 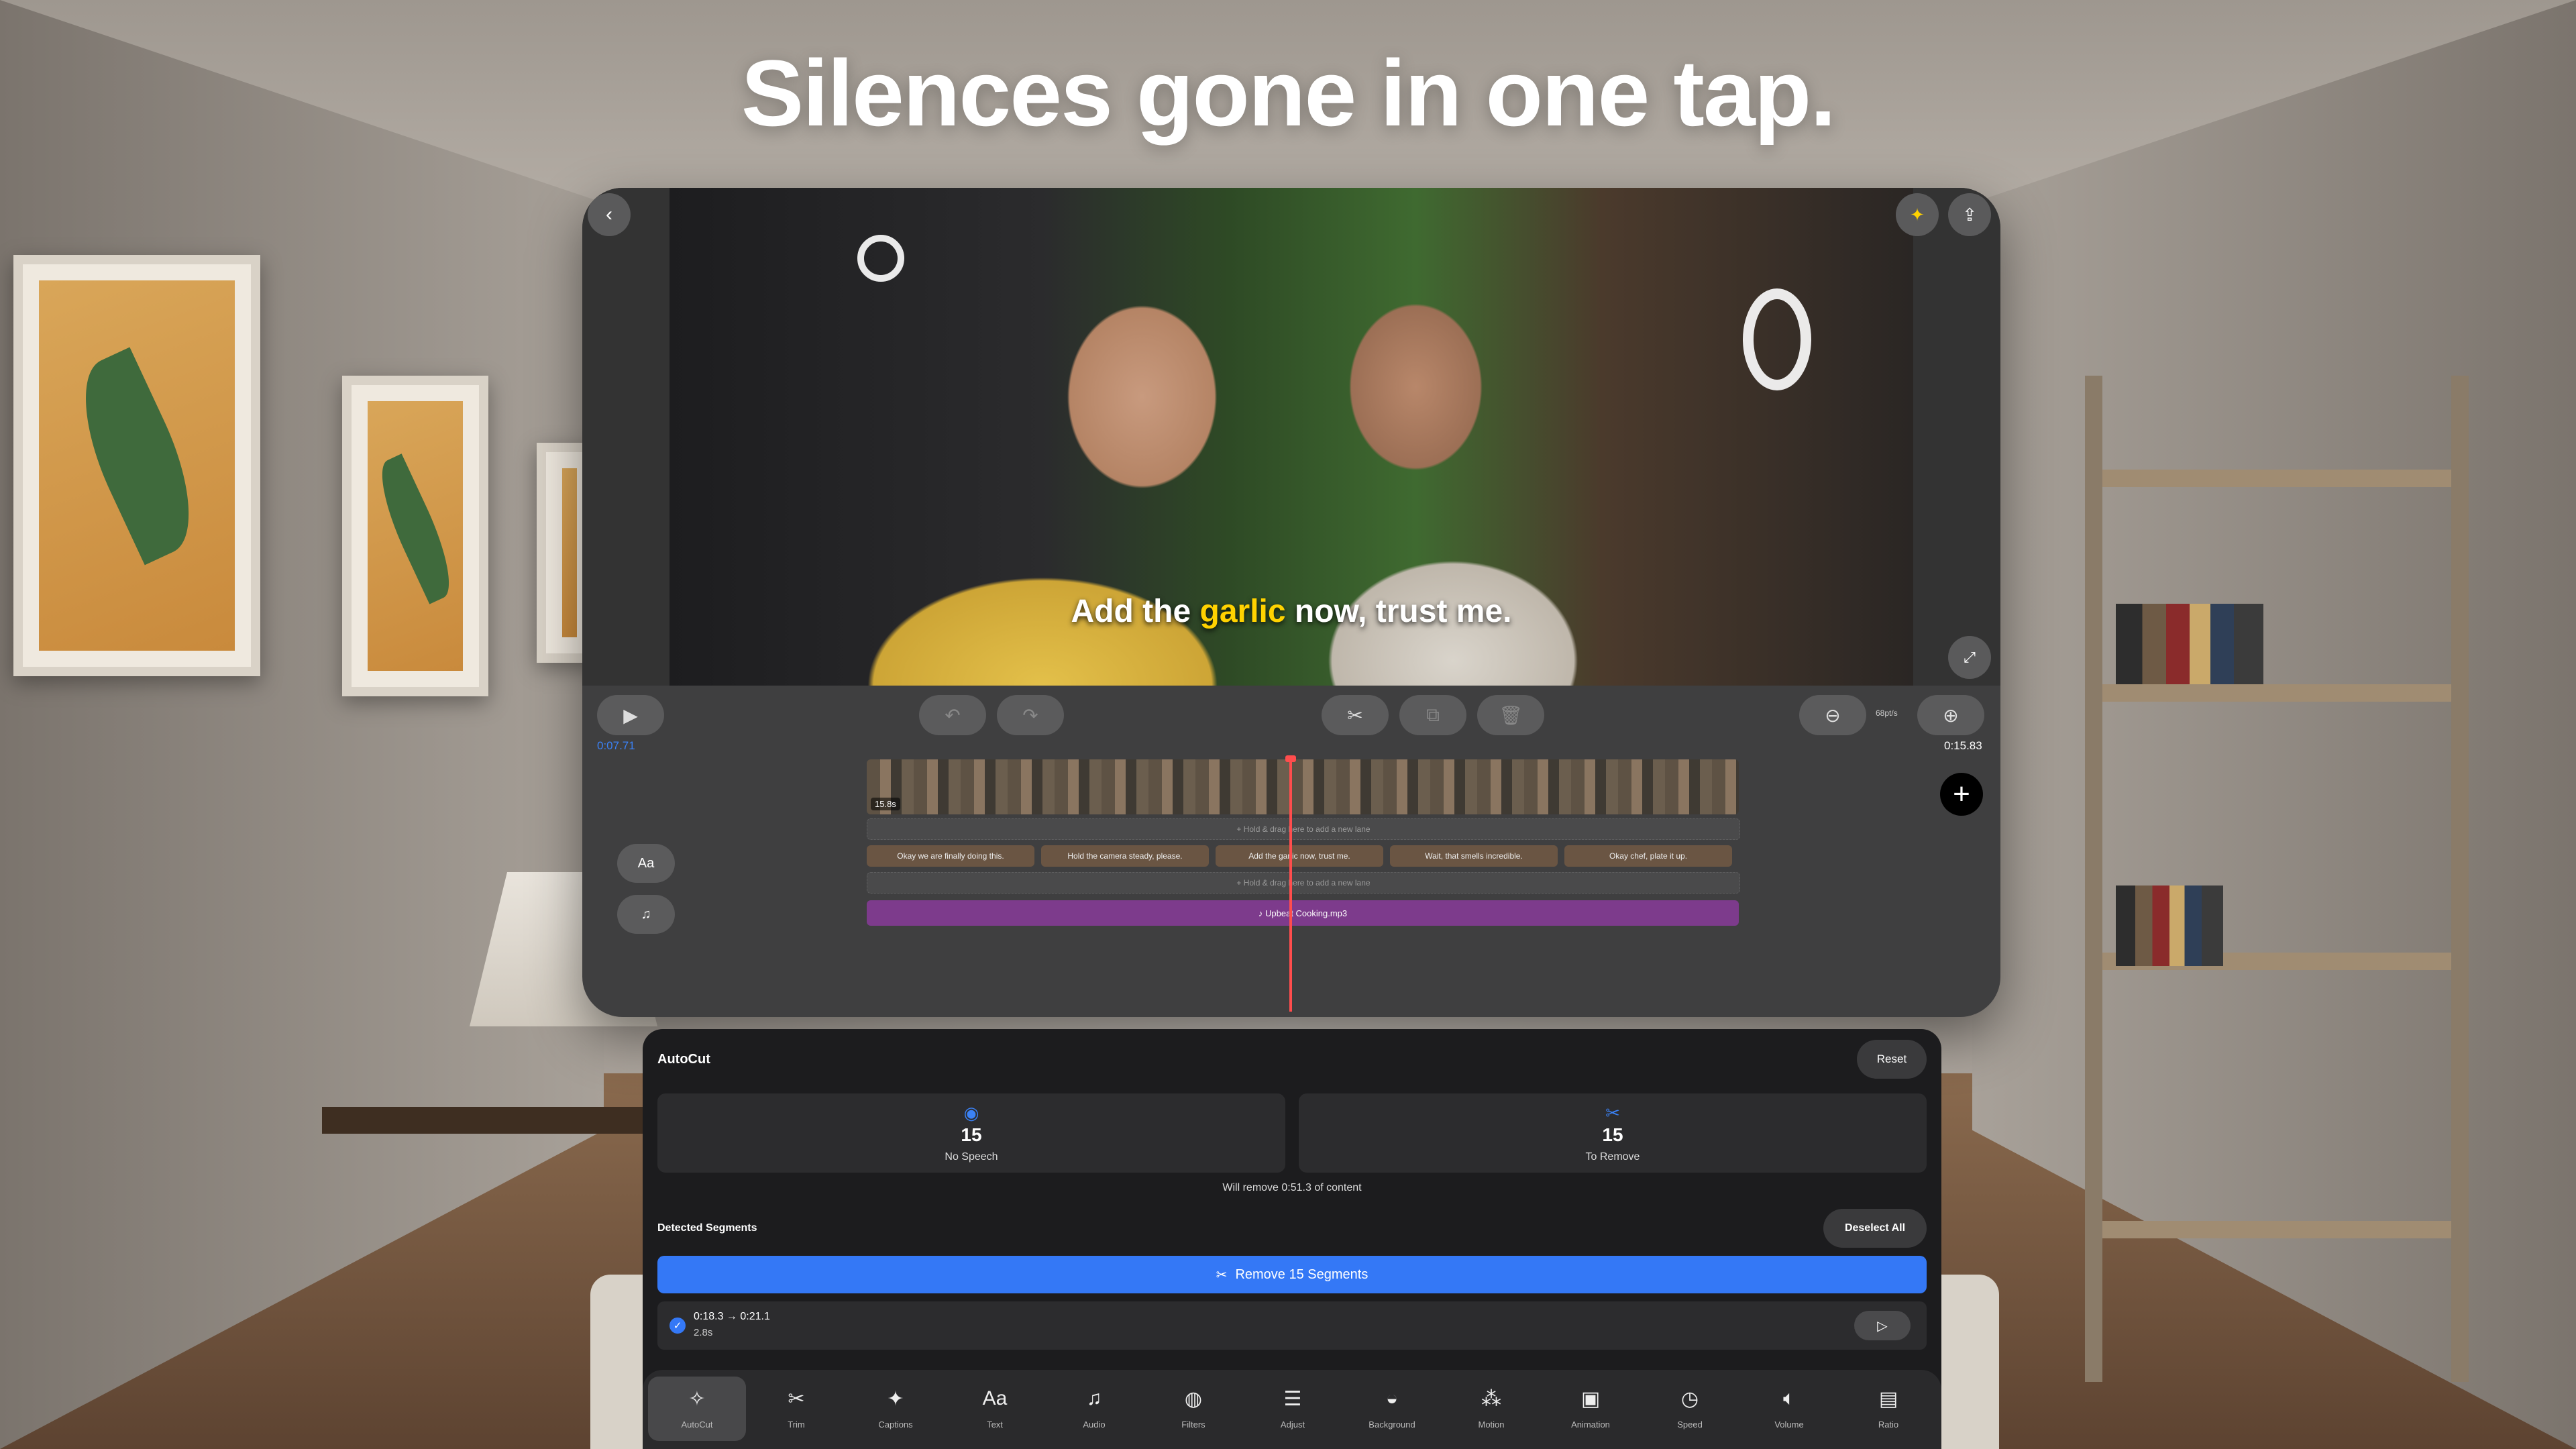 I want to click on zoom-in-button: ⊕, so click(x=1950, y=715).